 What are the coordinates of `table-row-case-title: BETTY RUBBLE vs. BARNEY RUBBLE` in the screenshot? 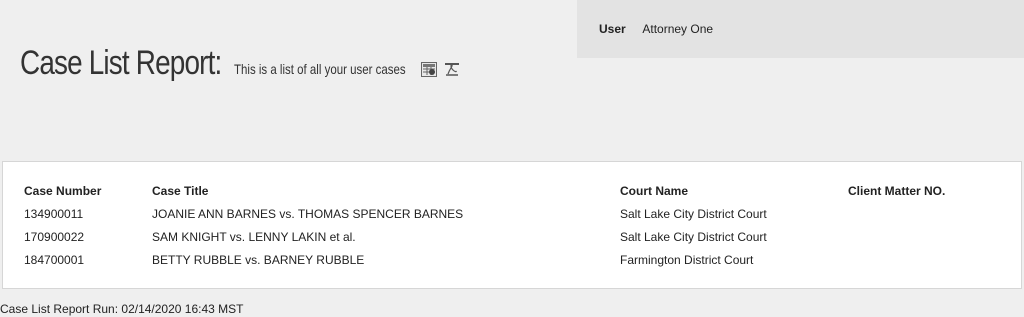 It's located at (258, 260).